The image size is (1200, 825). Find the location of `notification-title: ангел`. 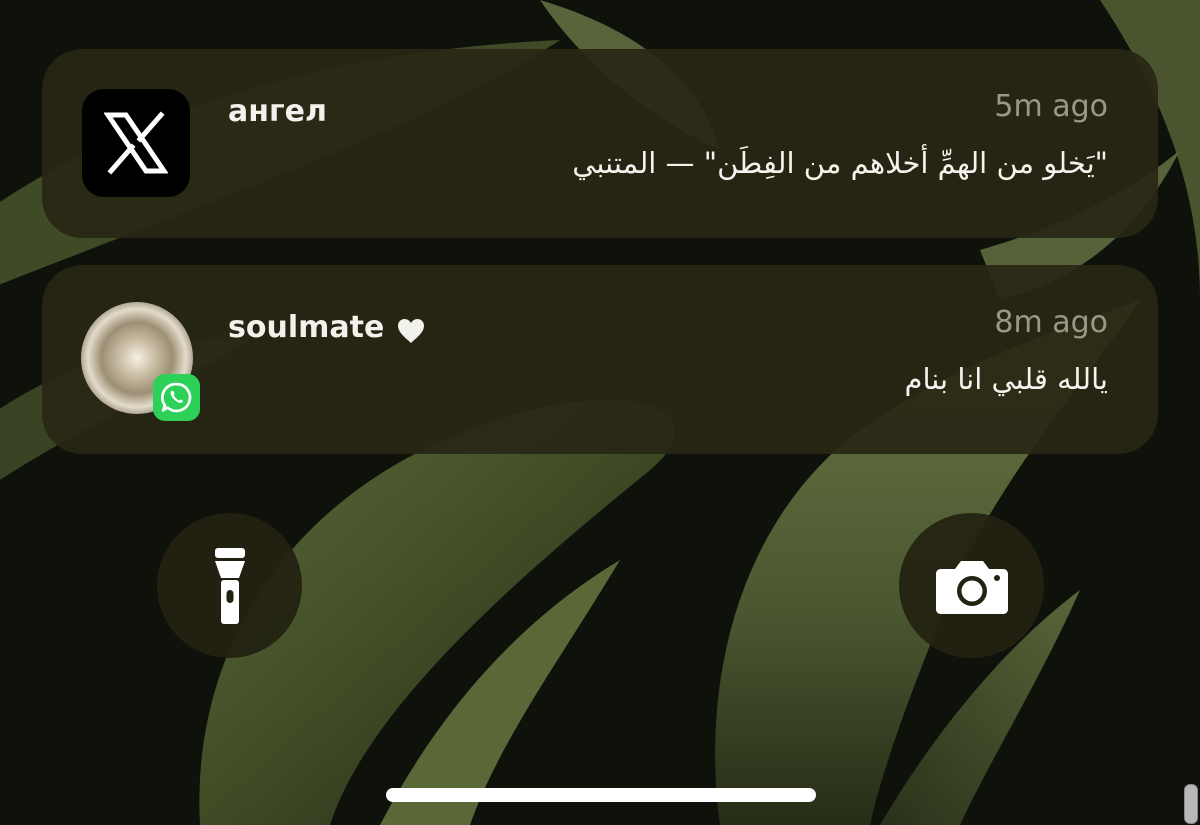

notification-title: ангел is located at coordinates (277, 111).